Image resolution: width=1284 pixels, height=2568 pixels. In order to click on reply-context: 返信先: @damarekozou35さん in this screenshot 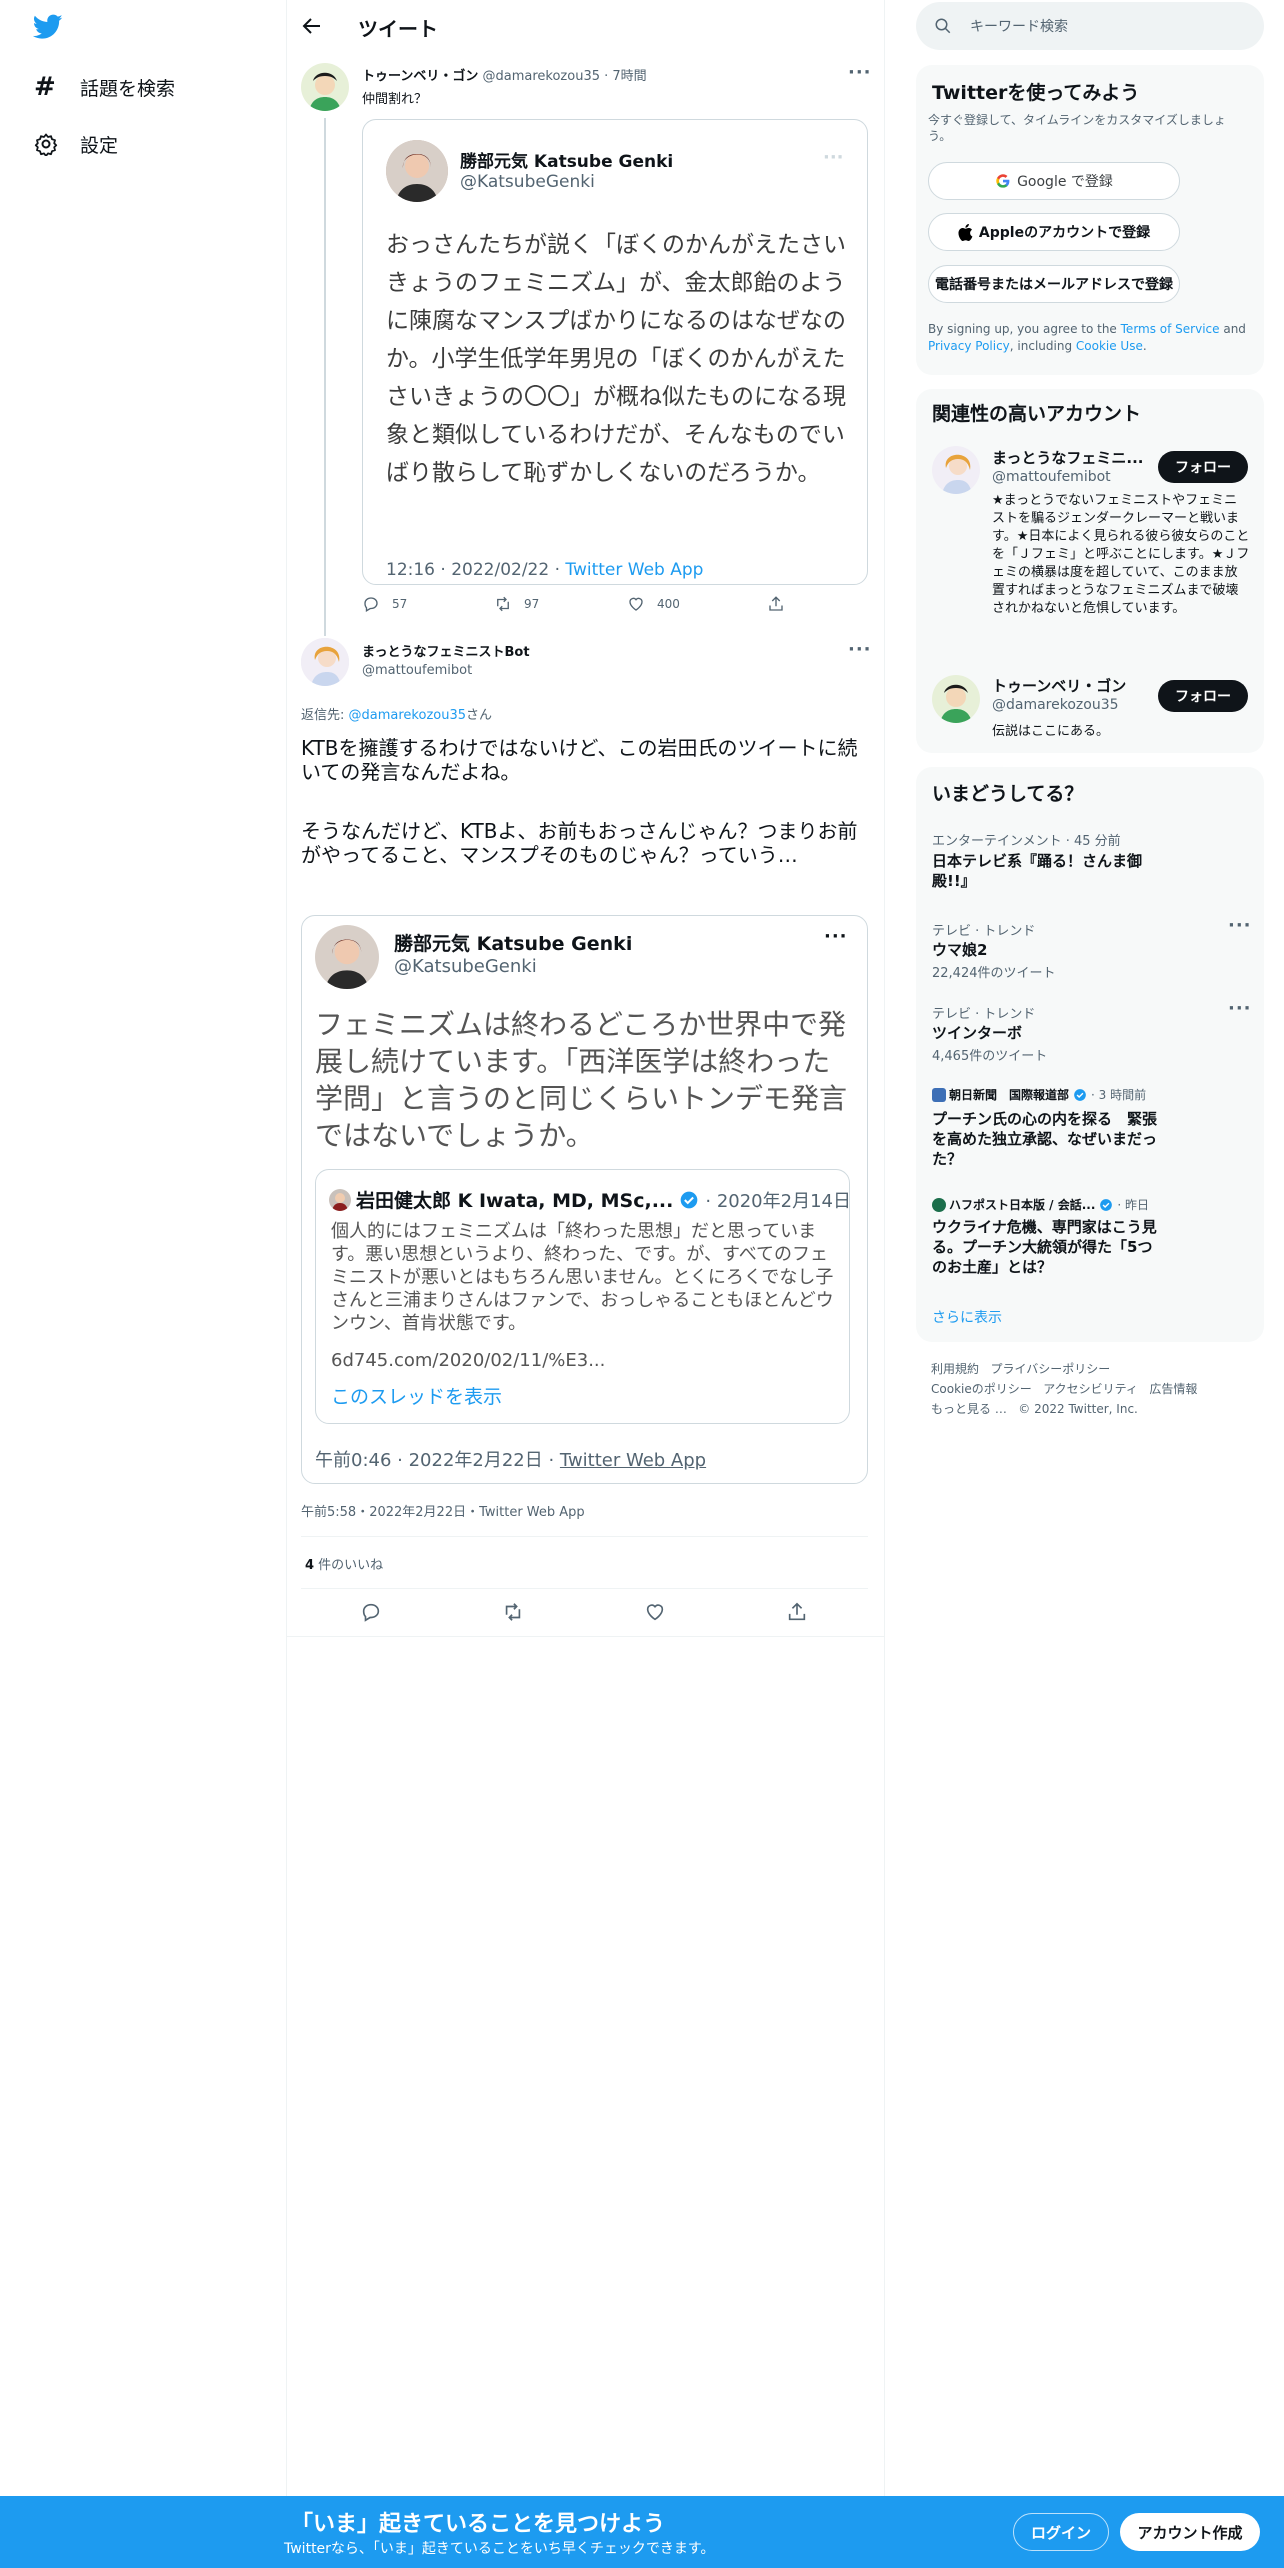, I will do `click(397, 715)`.